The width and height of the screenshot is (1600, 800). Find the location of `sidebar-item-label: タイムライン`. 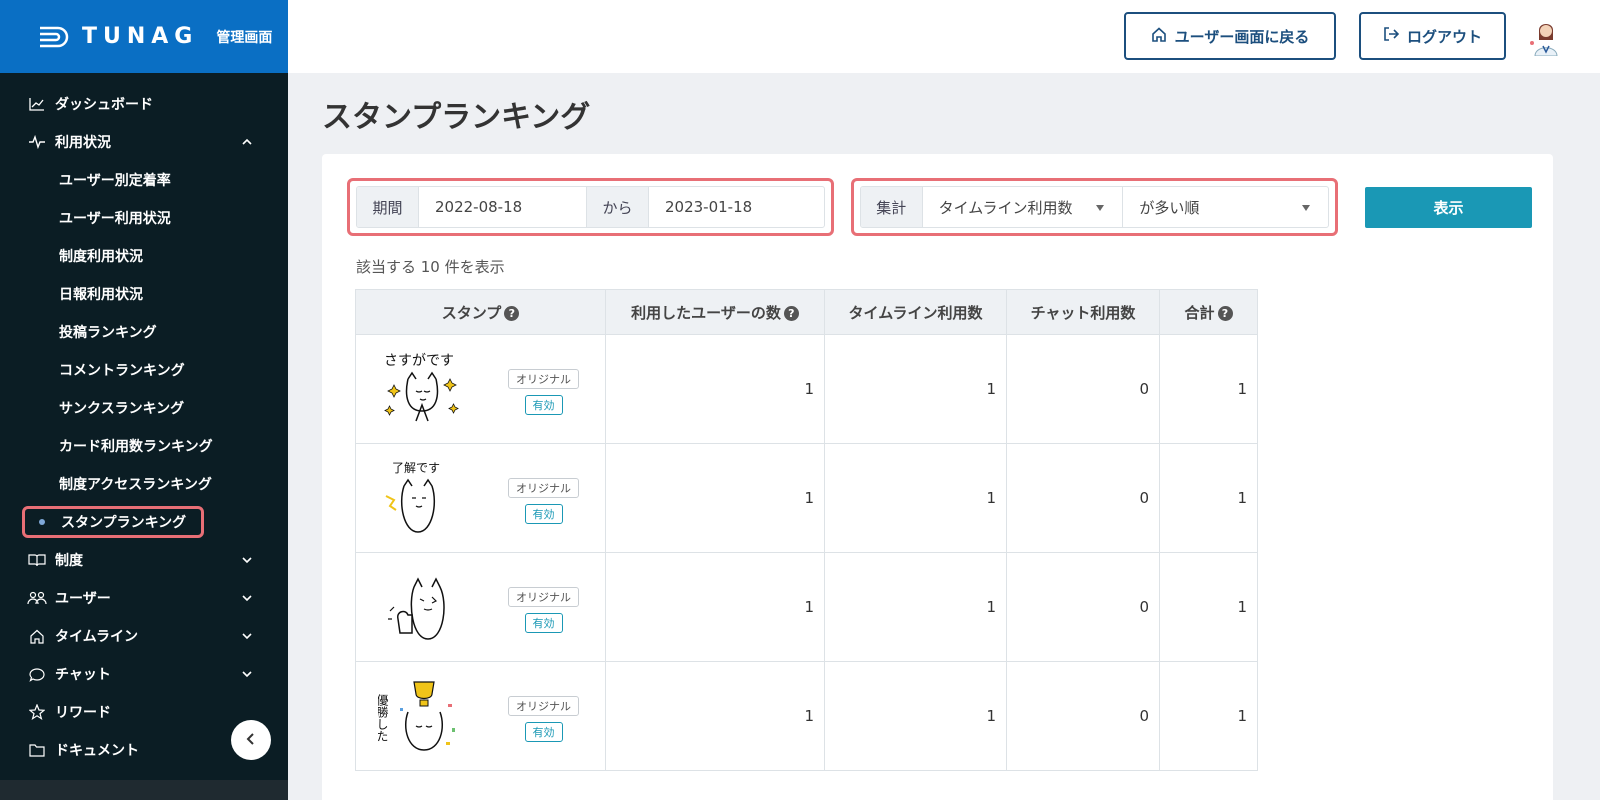

sidebar-item-label: タイムライン is located at coordinates (97, 637).